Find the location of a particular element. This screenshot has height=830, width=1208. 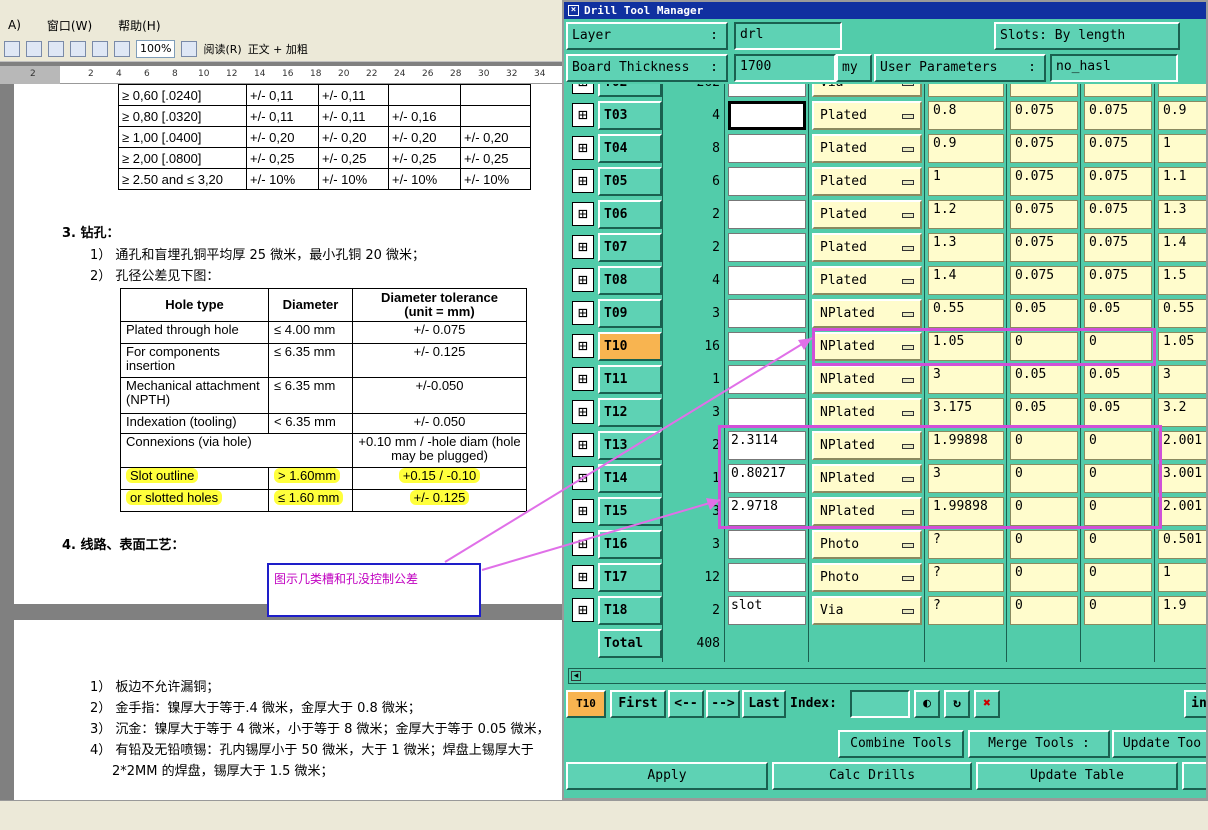

tool-name-button: T16 is located at coordinates (630, 544).